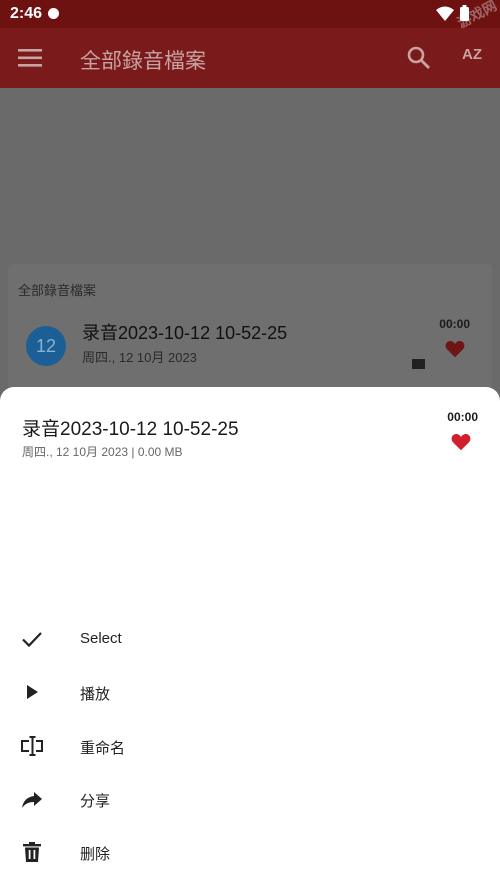 The image size is (500, 887). What do you see at coordinates (32, 800) in the screenshot?
I see `share-icon` at bounding box center [32, 800].